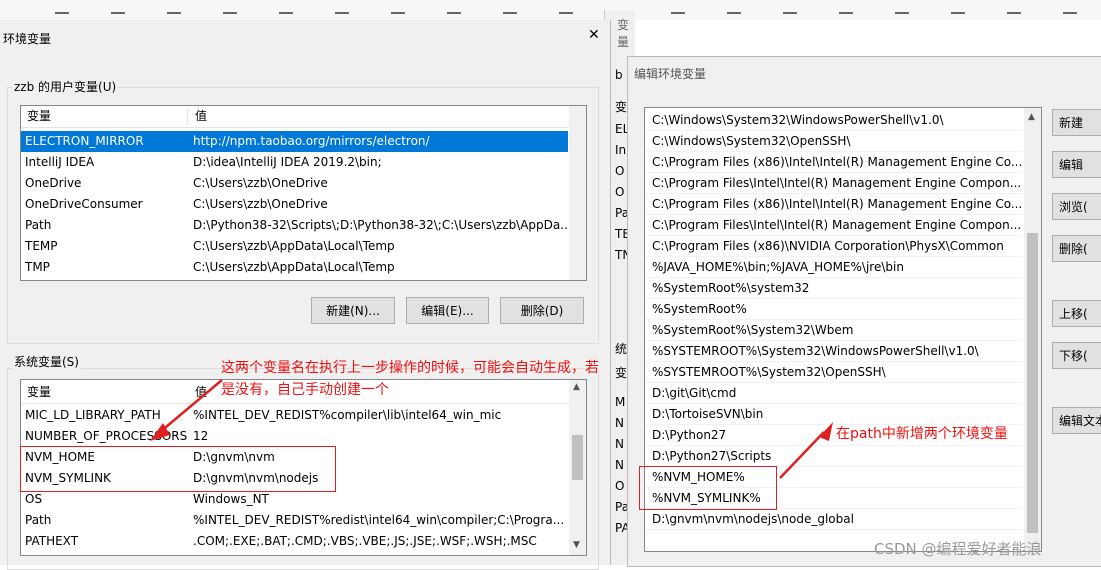 The width and height of the screenshot is (1101, 570). I want to click on annotation-arrows, so click(491, 429).